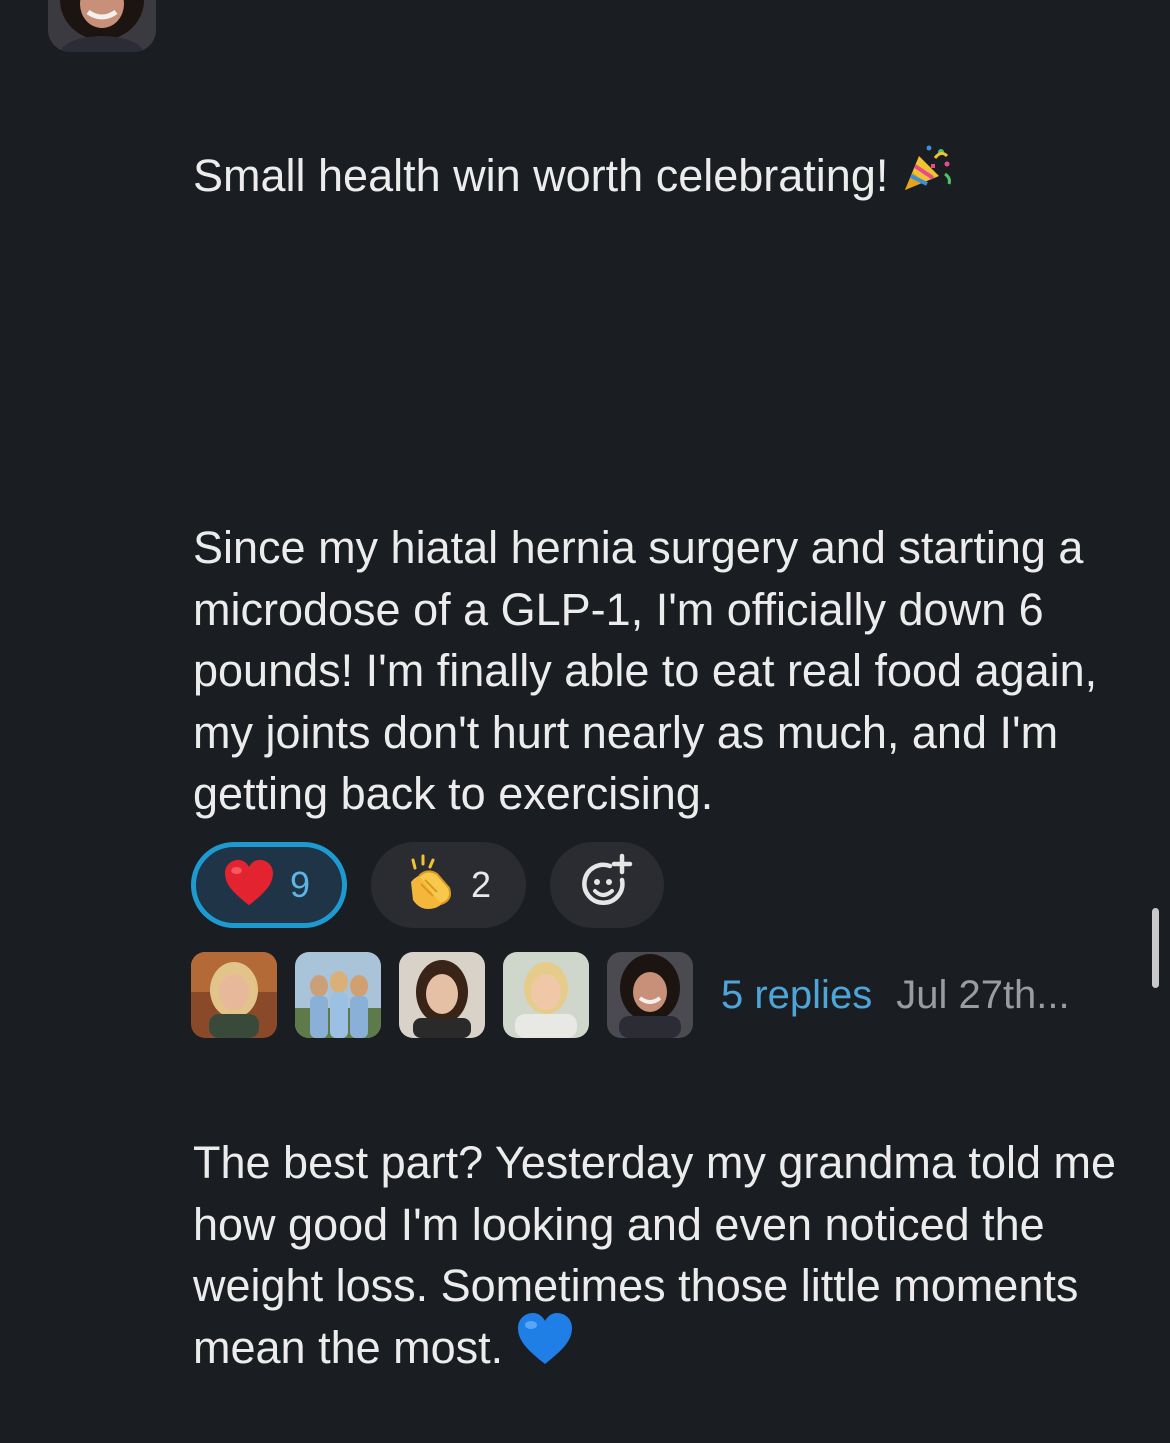  I want to click on reaction-heart-button: 9, so click(269, 885).